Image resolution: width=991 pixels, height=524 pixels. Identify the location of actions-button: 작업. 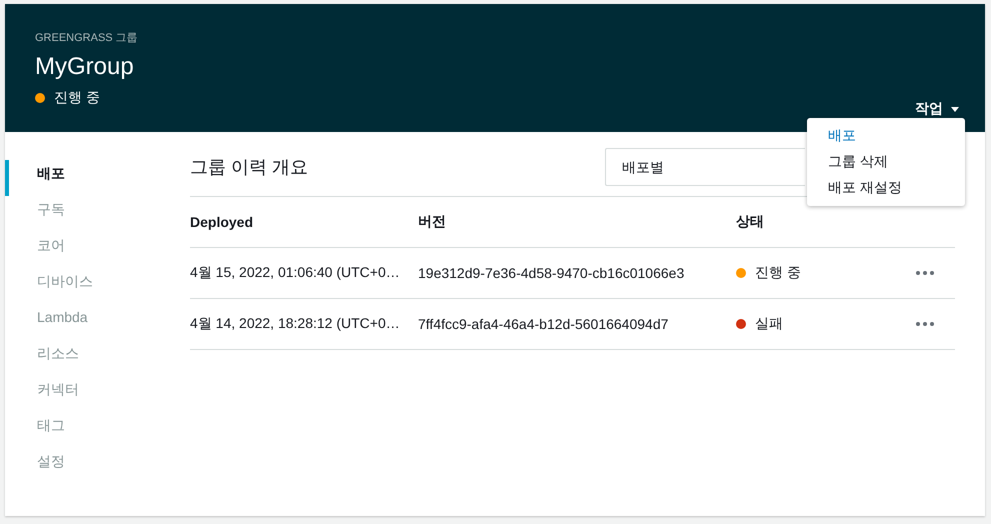
(937, 109).